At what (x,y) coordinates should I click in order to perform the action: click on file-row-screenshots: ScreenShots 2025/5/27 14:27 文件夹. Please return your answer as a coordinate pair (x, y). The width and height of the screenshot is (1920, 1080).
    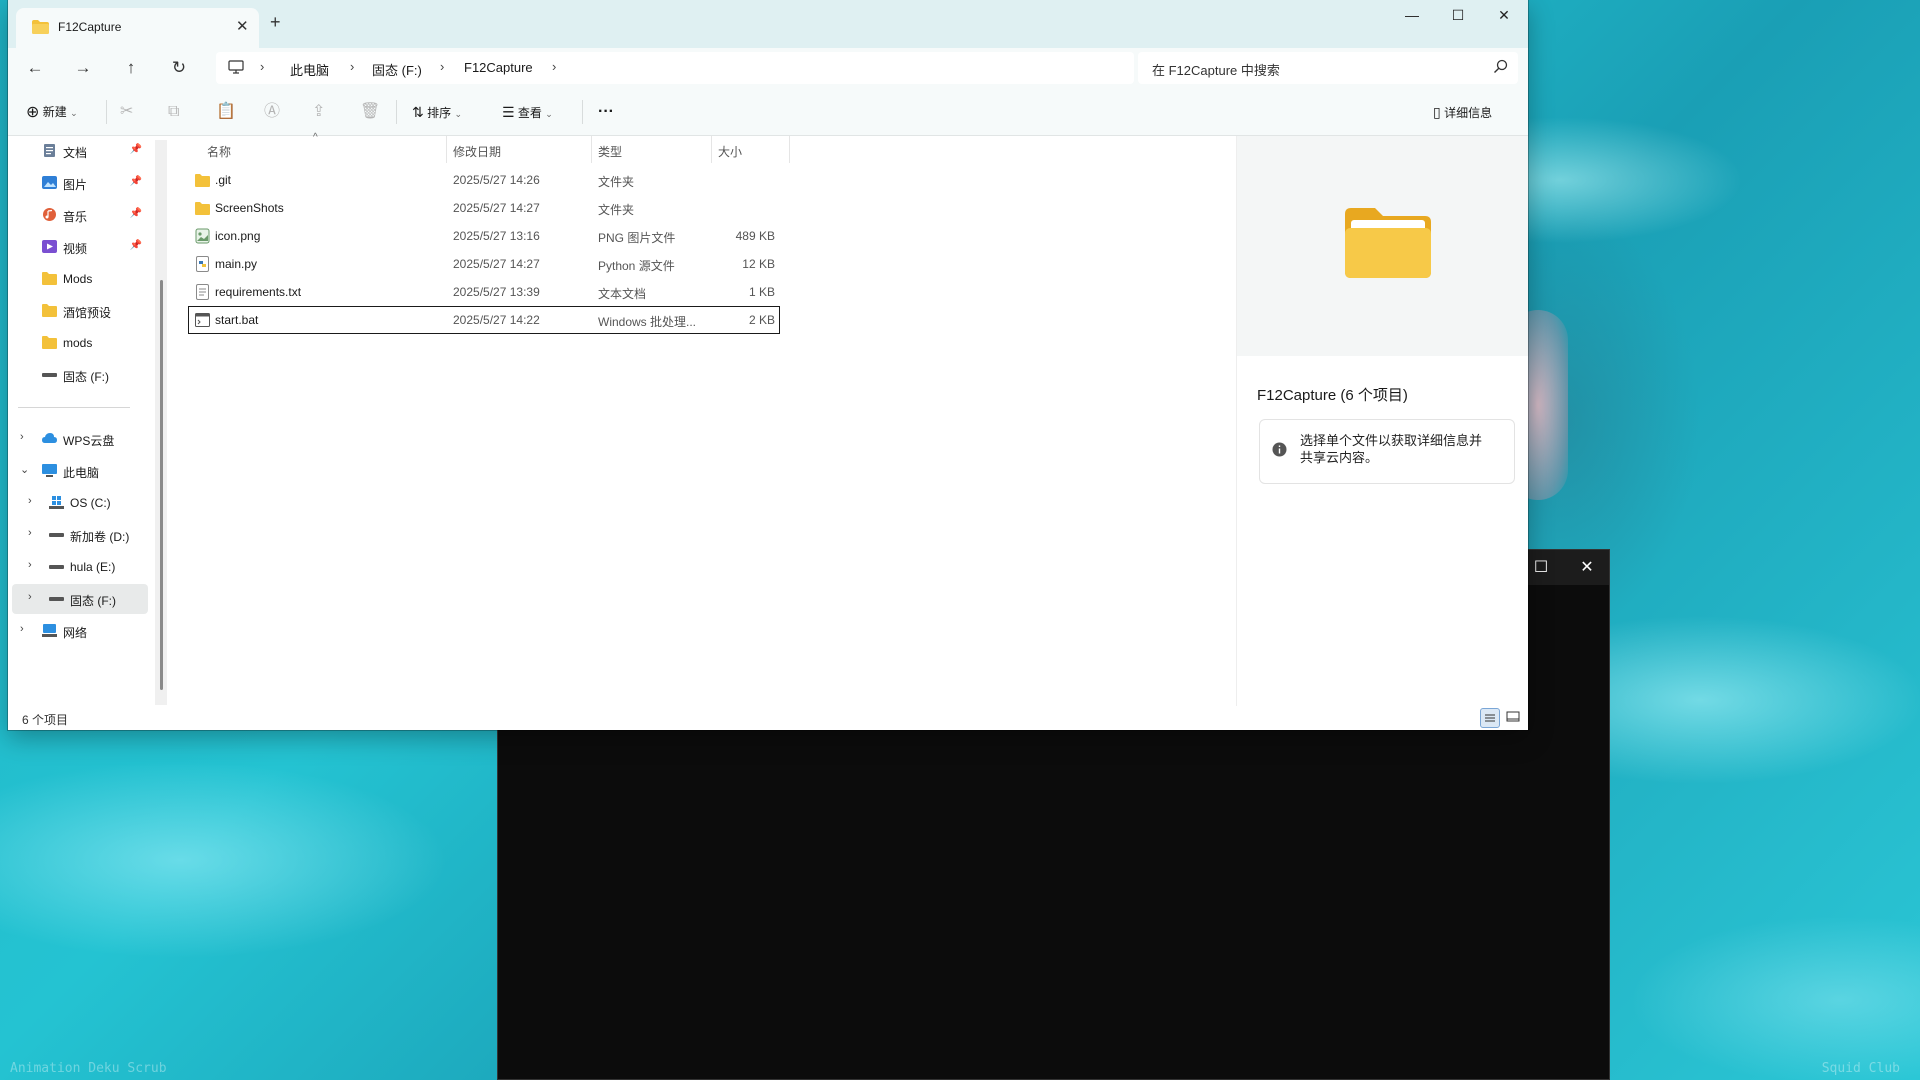
    Looking at the image, I should click on (484, 208).